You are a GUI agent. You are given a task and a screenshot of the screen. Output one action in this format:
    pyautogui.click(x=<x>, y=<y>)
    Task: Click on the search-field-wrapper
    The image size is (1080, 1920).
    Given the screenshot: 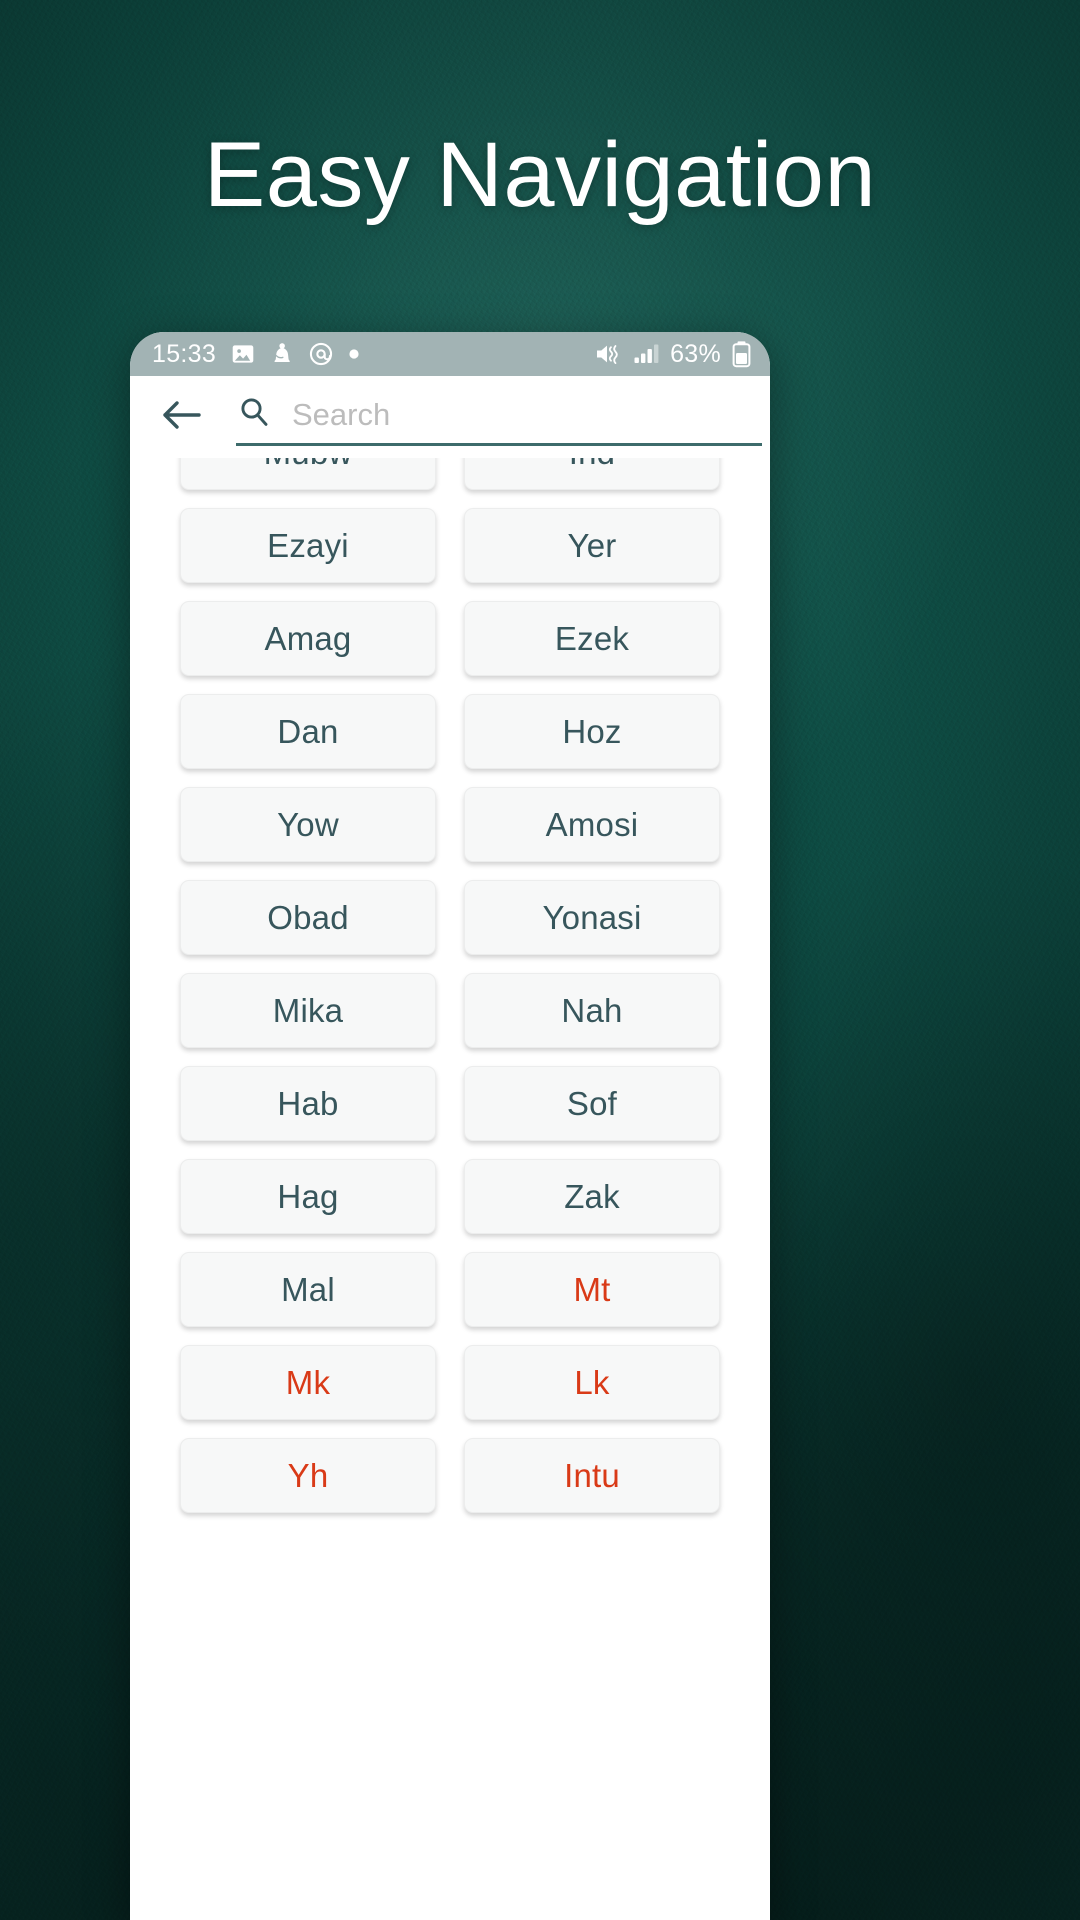 What is the action you would take?
    pyautogui.click(x=499, y=417)
    